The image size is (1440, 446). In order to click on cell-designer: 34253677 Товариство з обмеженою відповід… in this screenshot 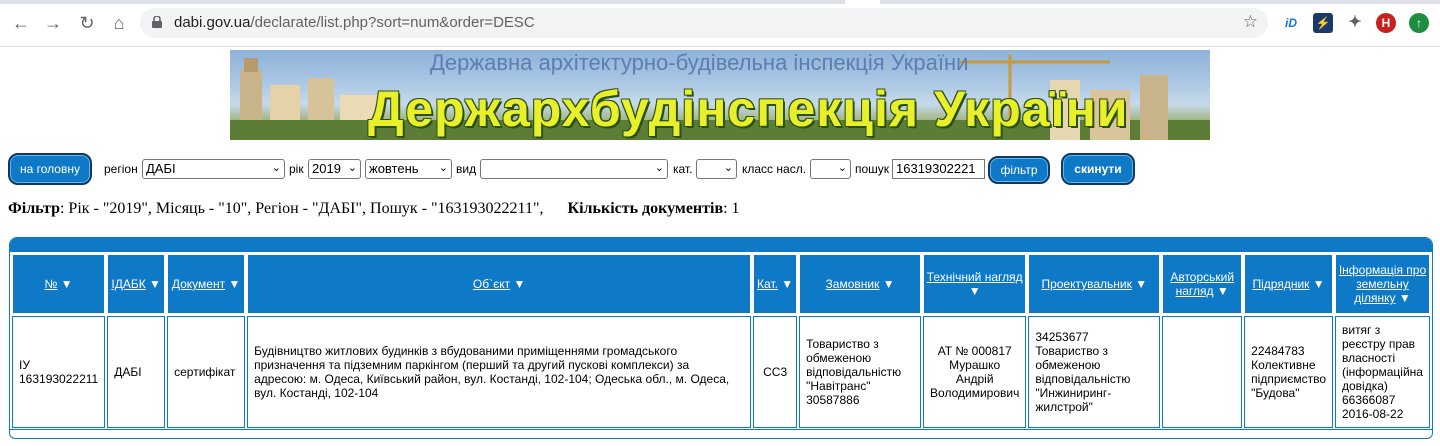, I will do `click(1094, 372)`.